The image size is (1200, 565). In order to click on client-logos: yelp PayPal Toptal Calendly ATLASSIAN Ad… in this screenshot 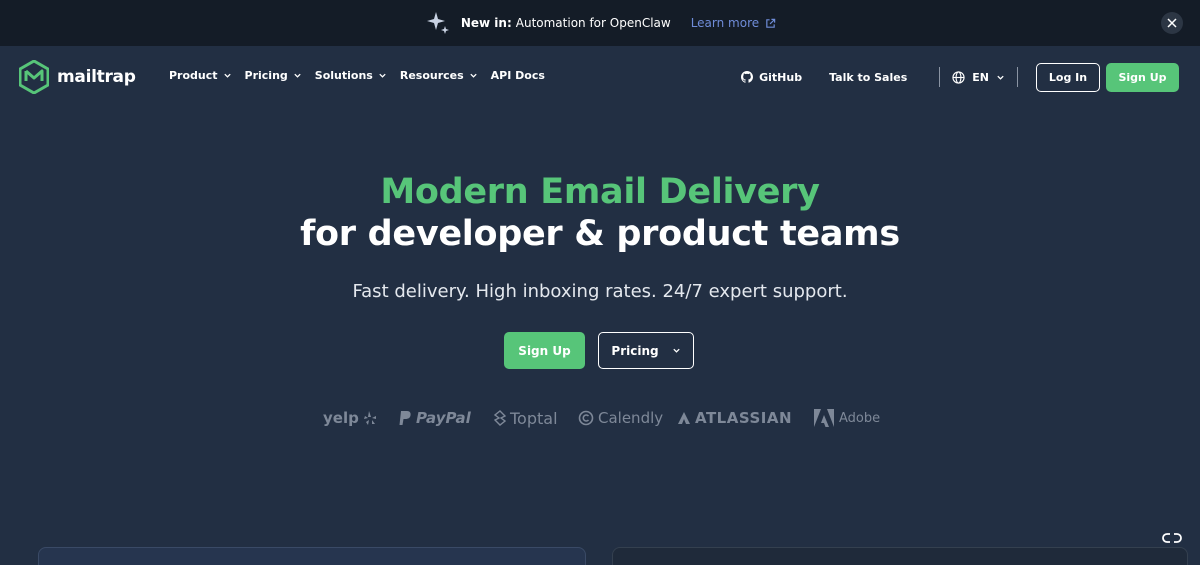, I will do `click(600, 418)`.